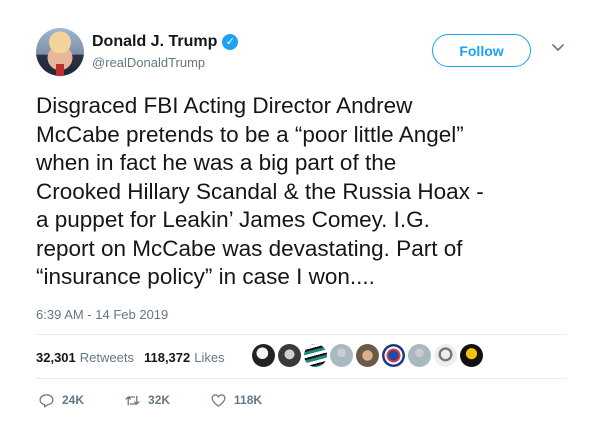  What do you see at coordinates (148, 62) in the screenshot?
I see `author-handle: @realDonaldTrump` at bounding box center [148, 62].